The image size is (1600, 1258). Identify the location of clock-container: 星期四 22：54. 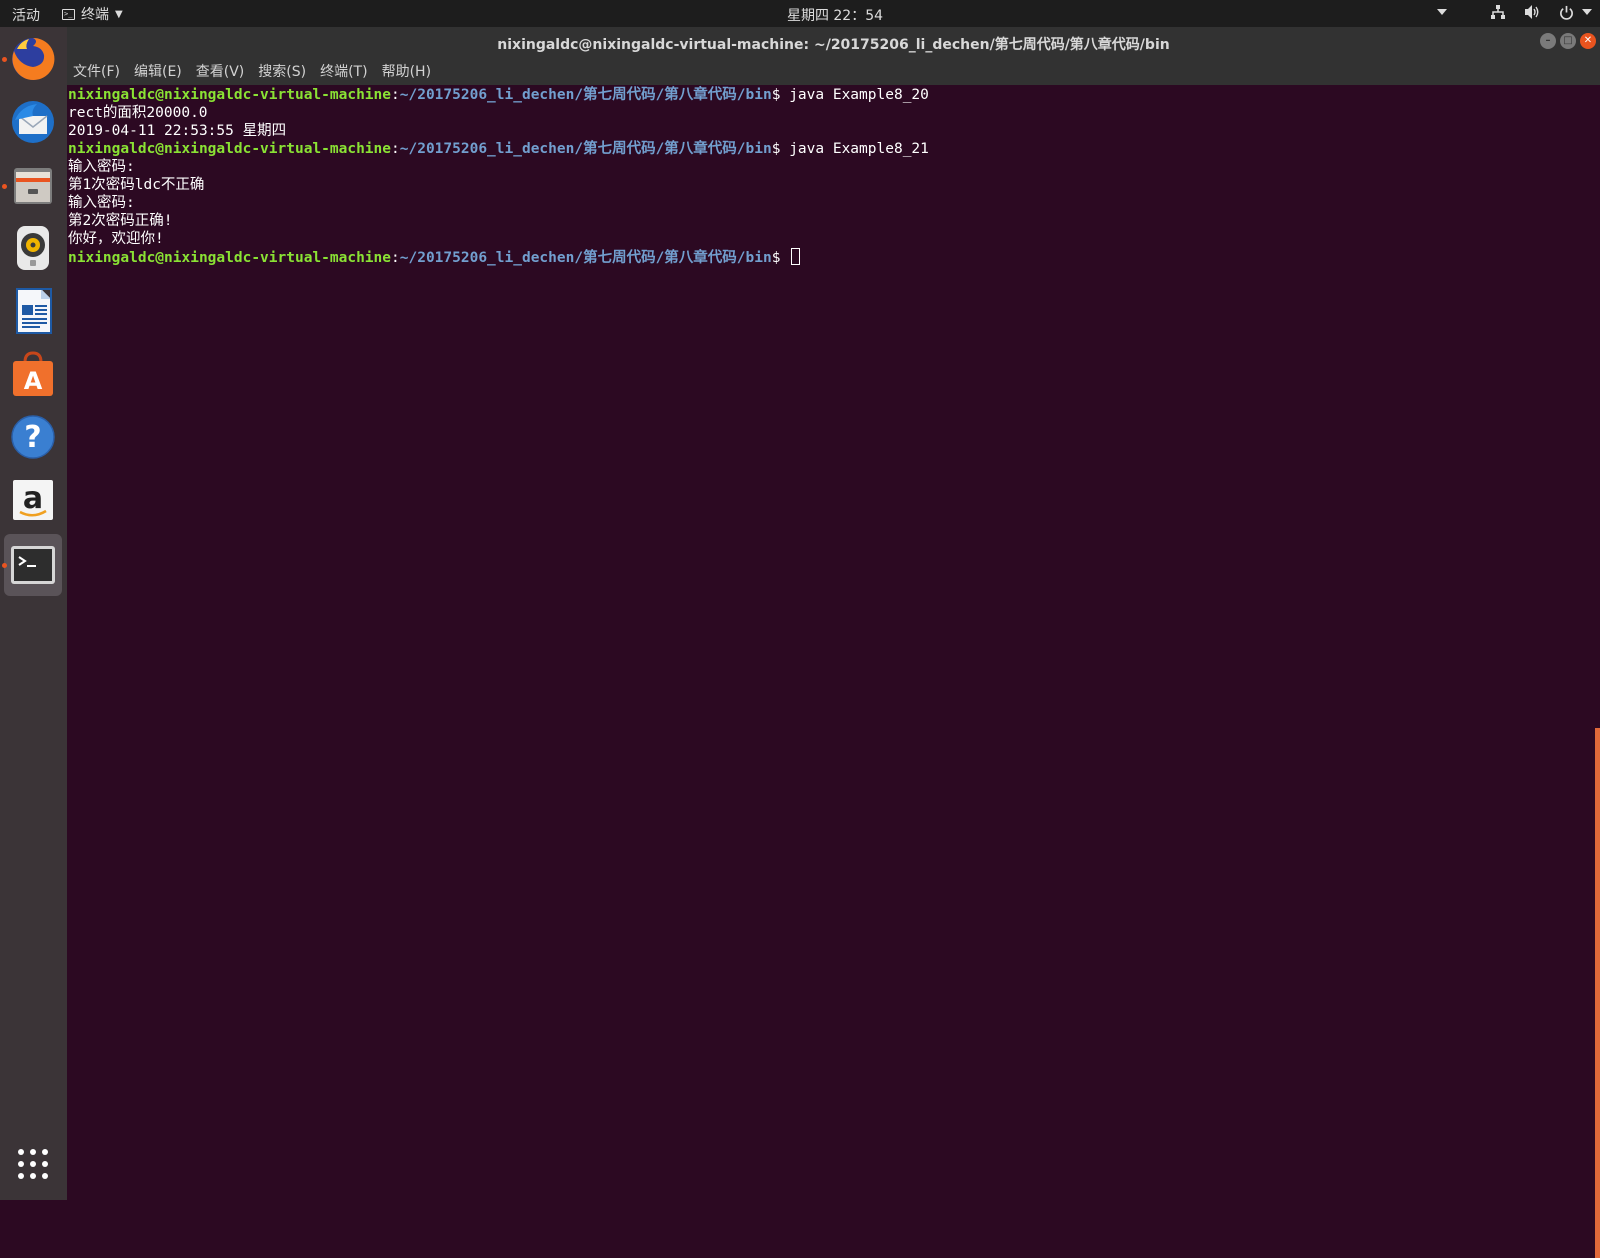
(800, 15).